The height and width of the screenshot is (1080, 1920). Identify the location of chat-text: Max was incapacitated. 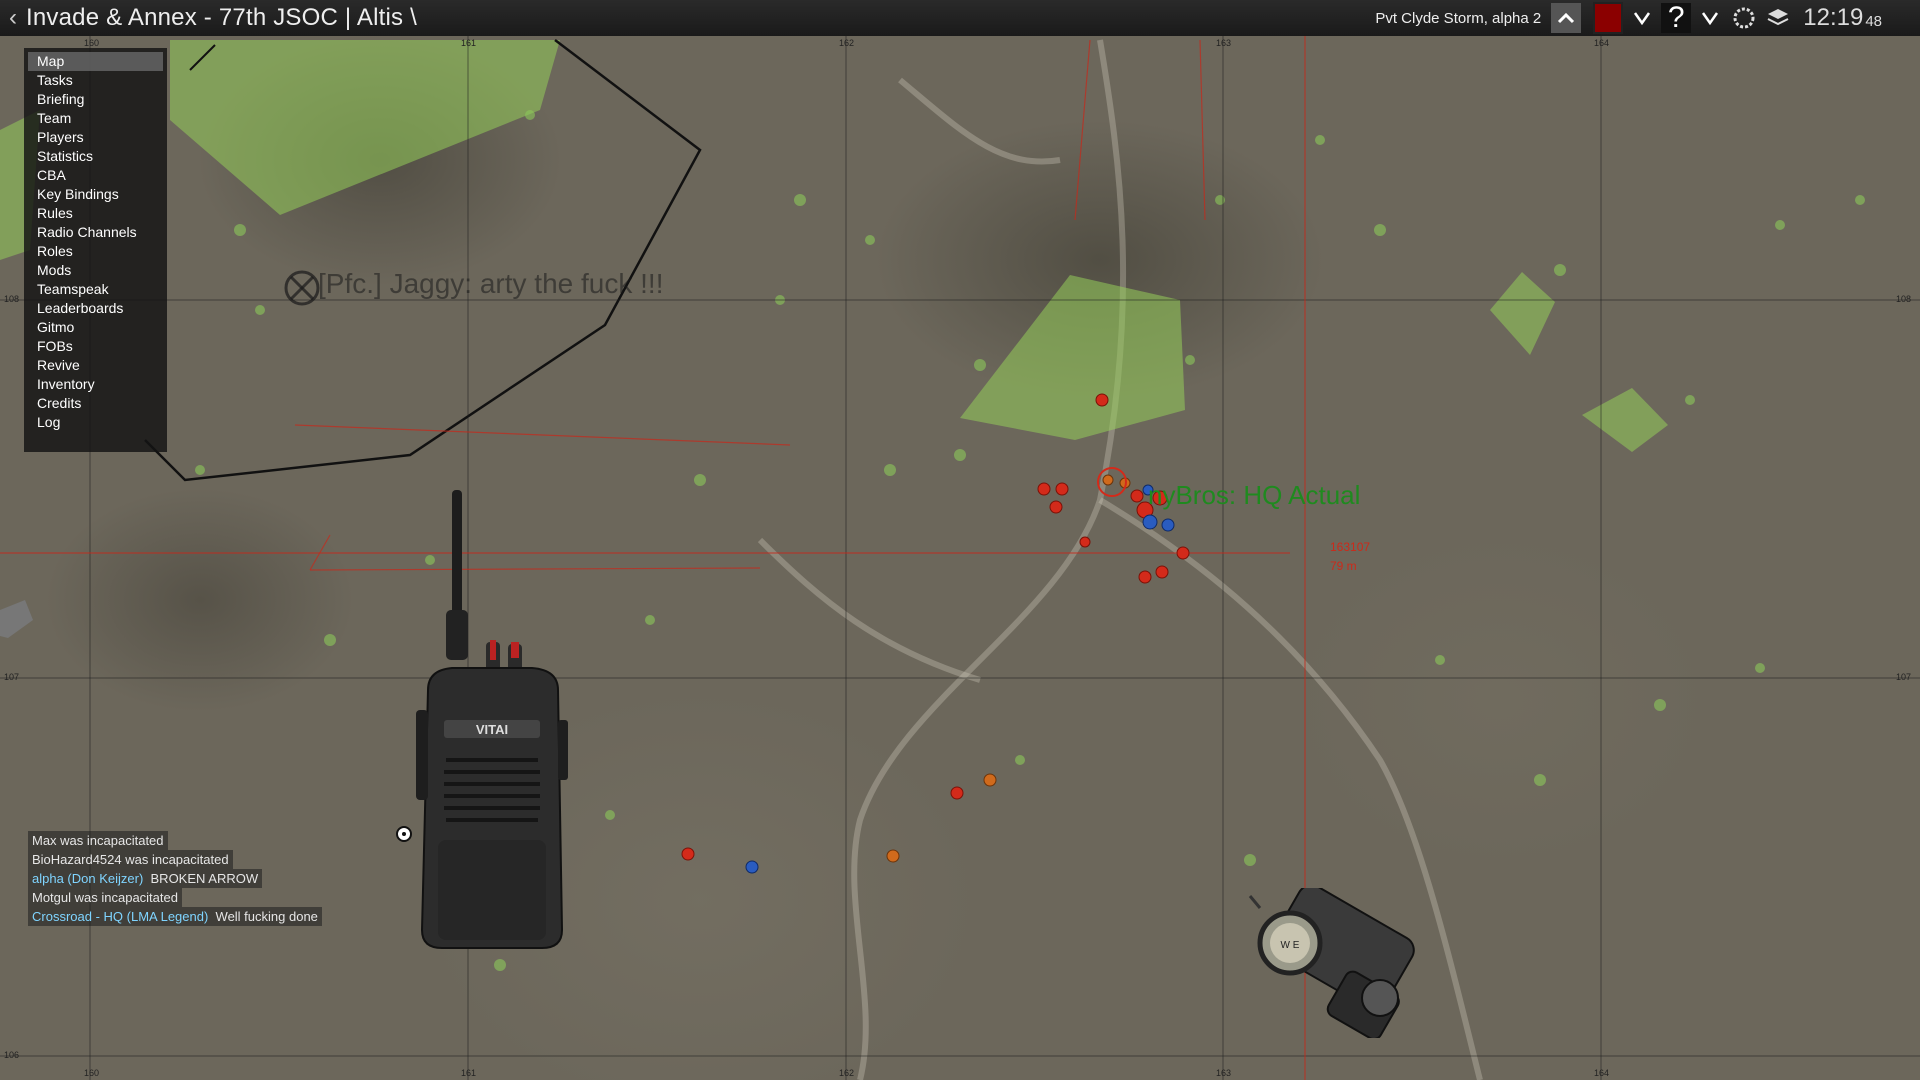
(98, 840).